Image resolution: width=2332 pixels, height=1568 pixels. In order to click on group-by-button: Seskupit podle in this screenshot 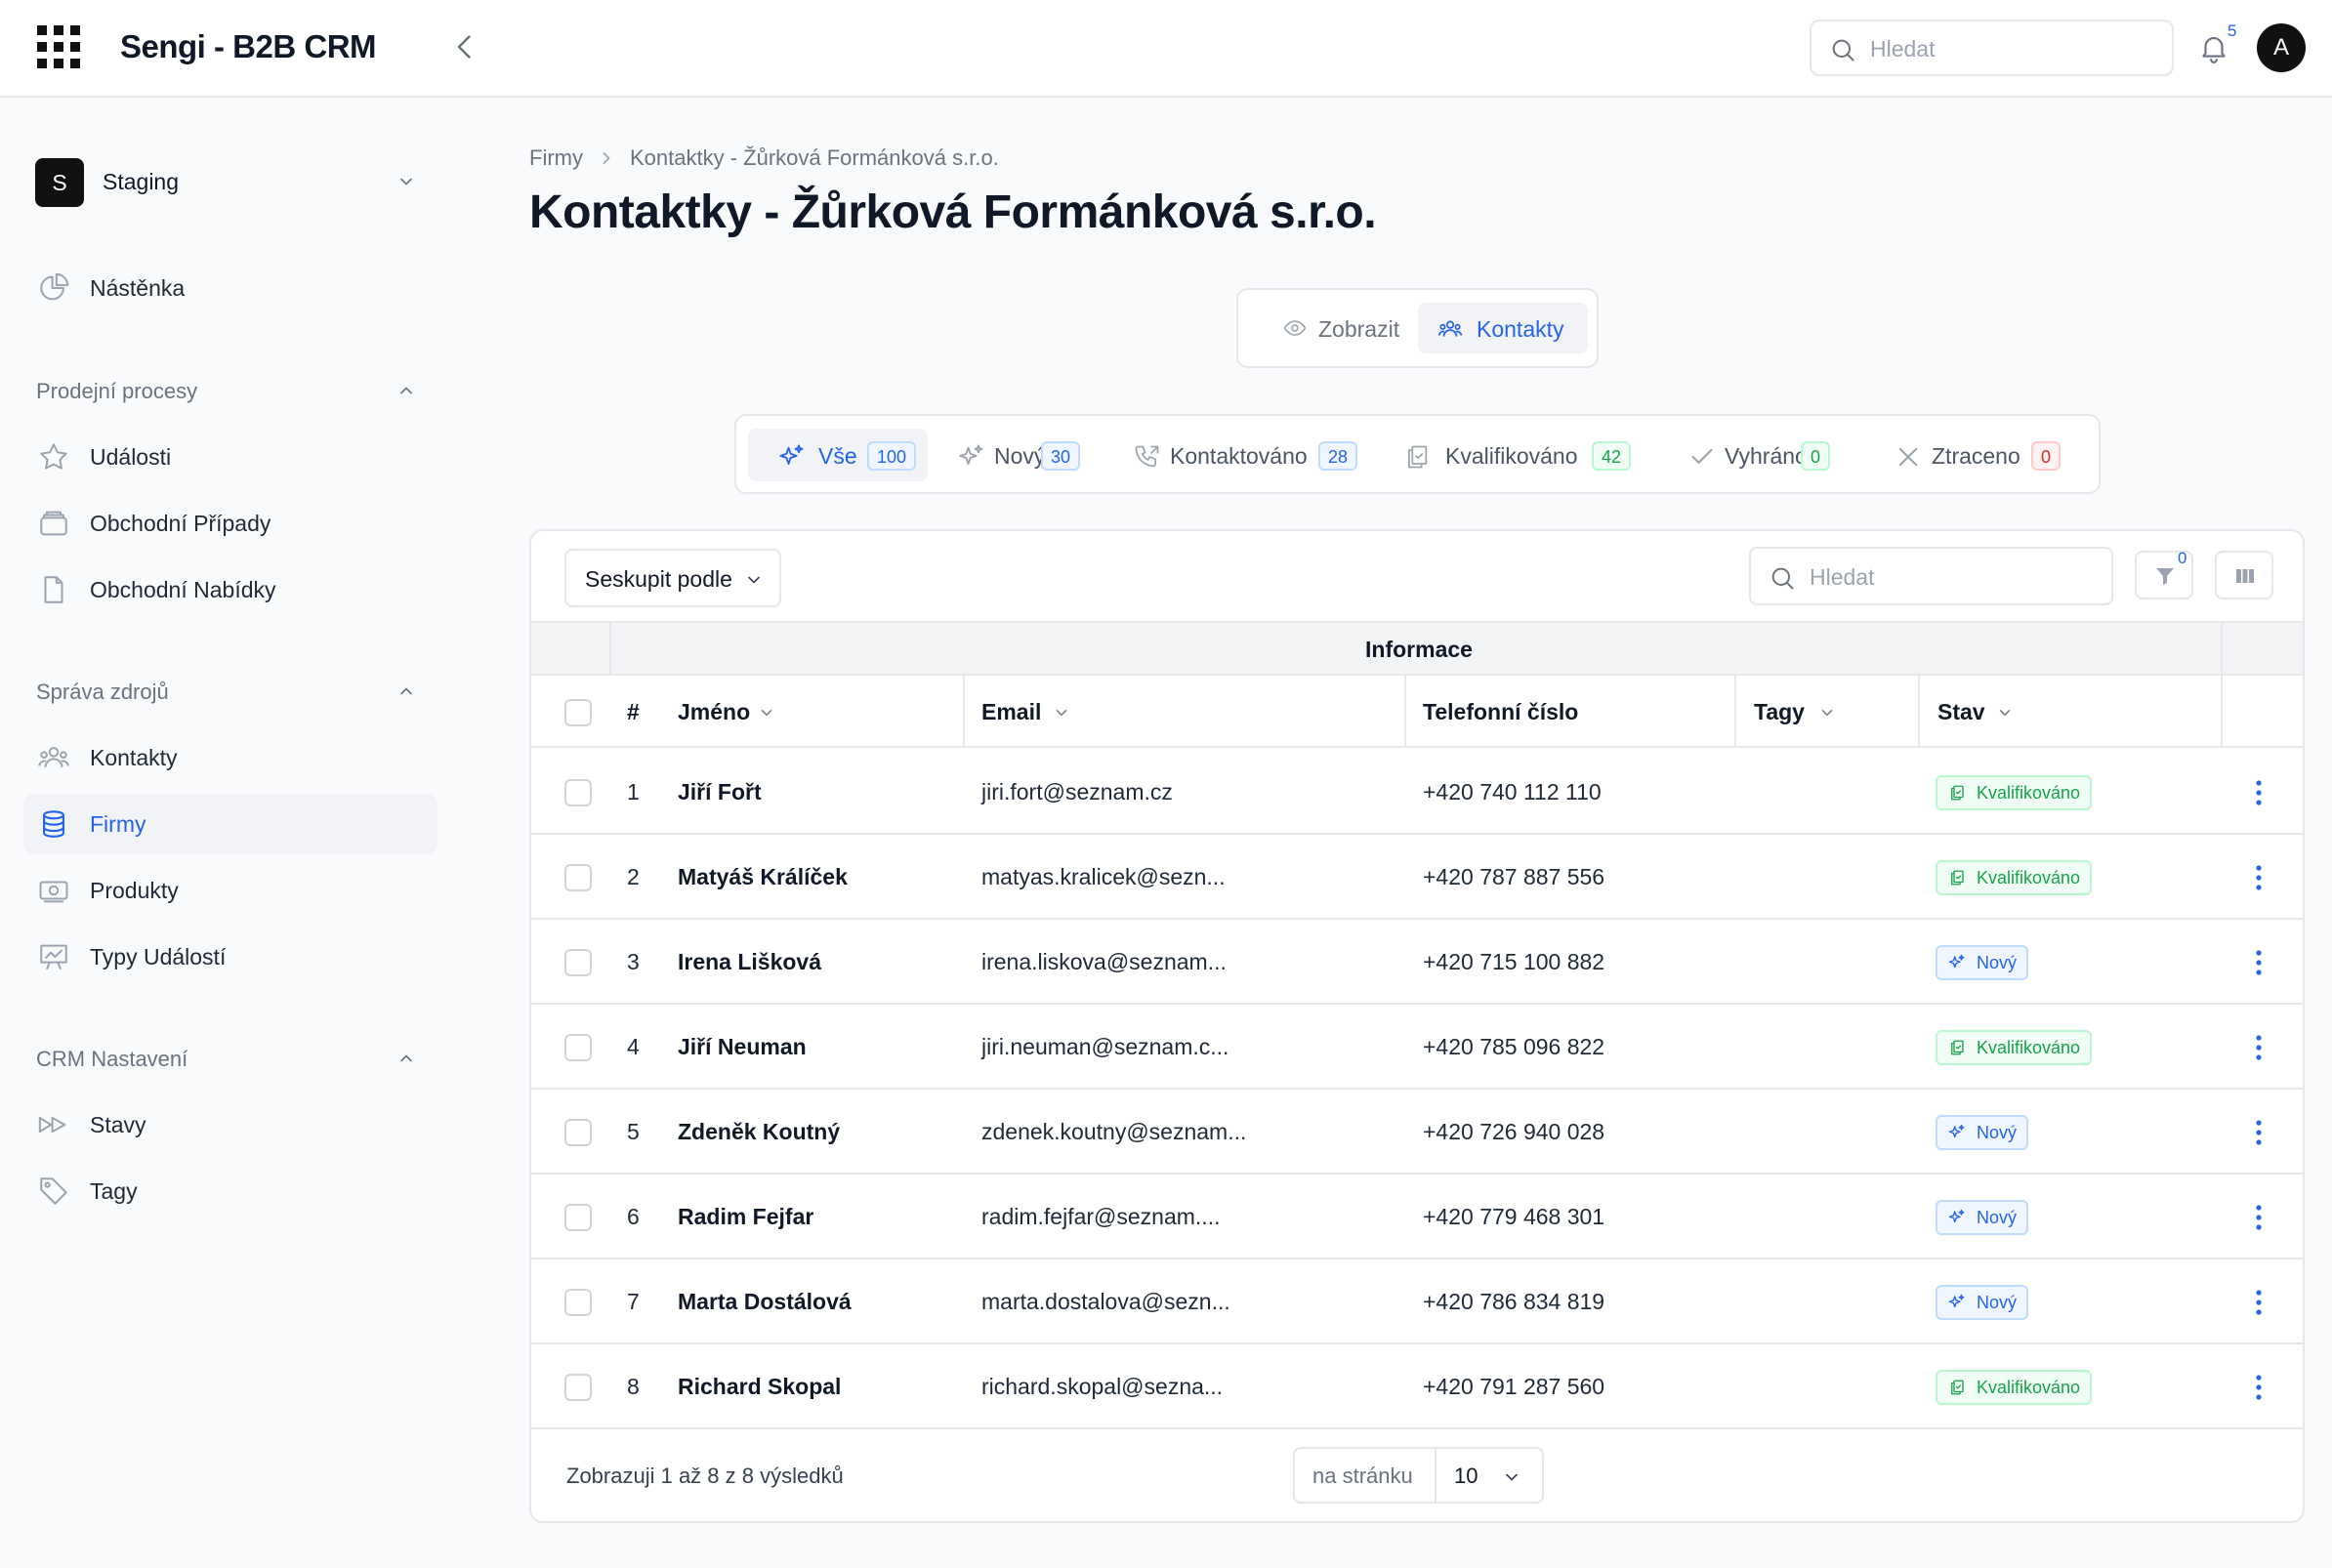, I will do `click(672, 578)`.